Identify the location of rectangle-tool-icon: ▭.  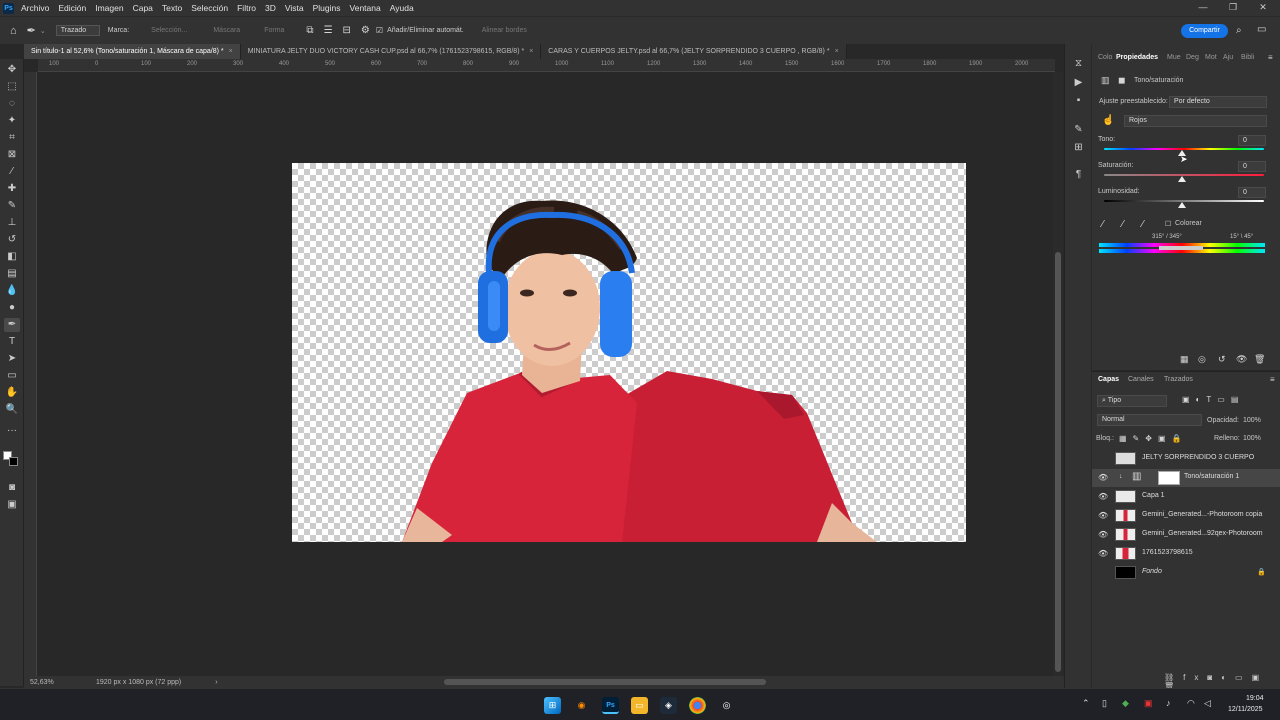
(12, 376).